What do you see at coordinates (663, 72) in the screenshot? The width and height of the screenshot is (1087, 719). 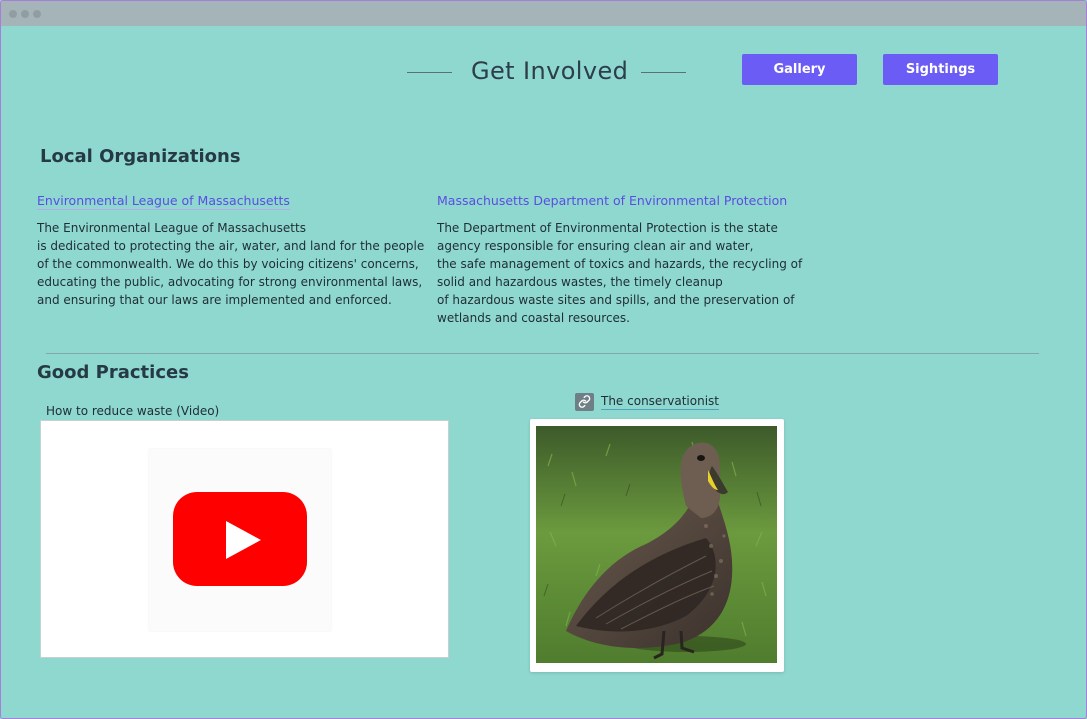 I see `title-rule-right` at bounding box center [663, 72].